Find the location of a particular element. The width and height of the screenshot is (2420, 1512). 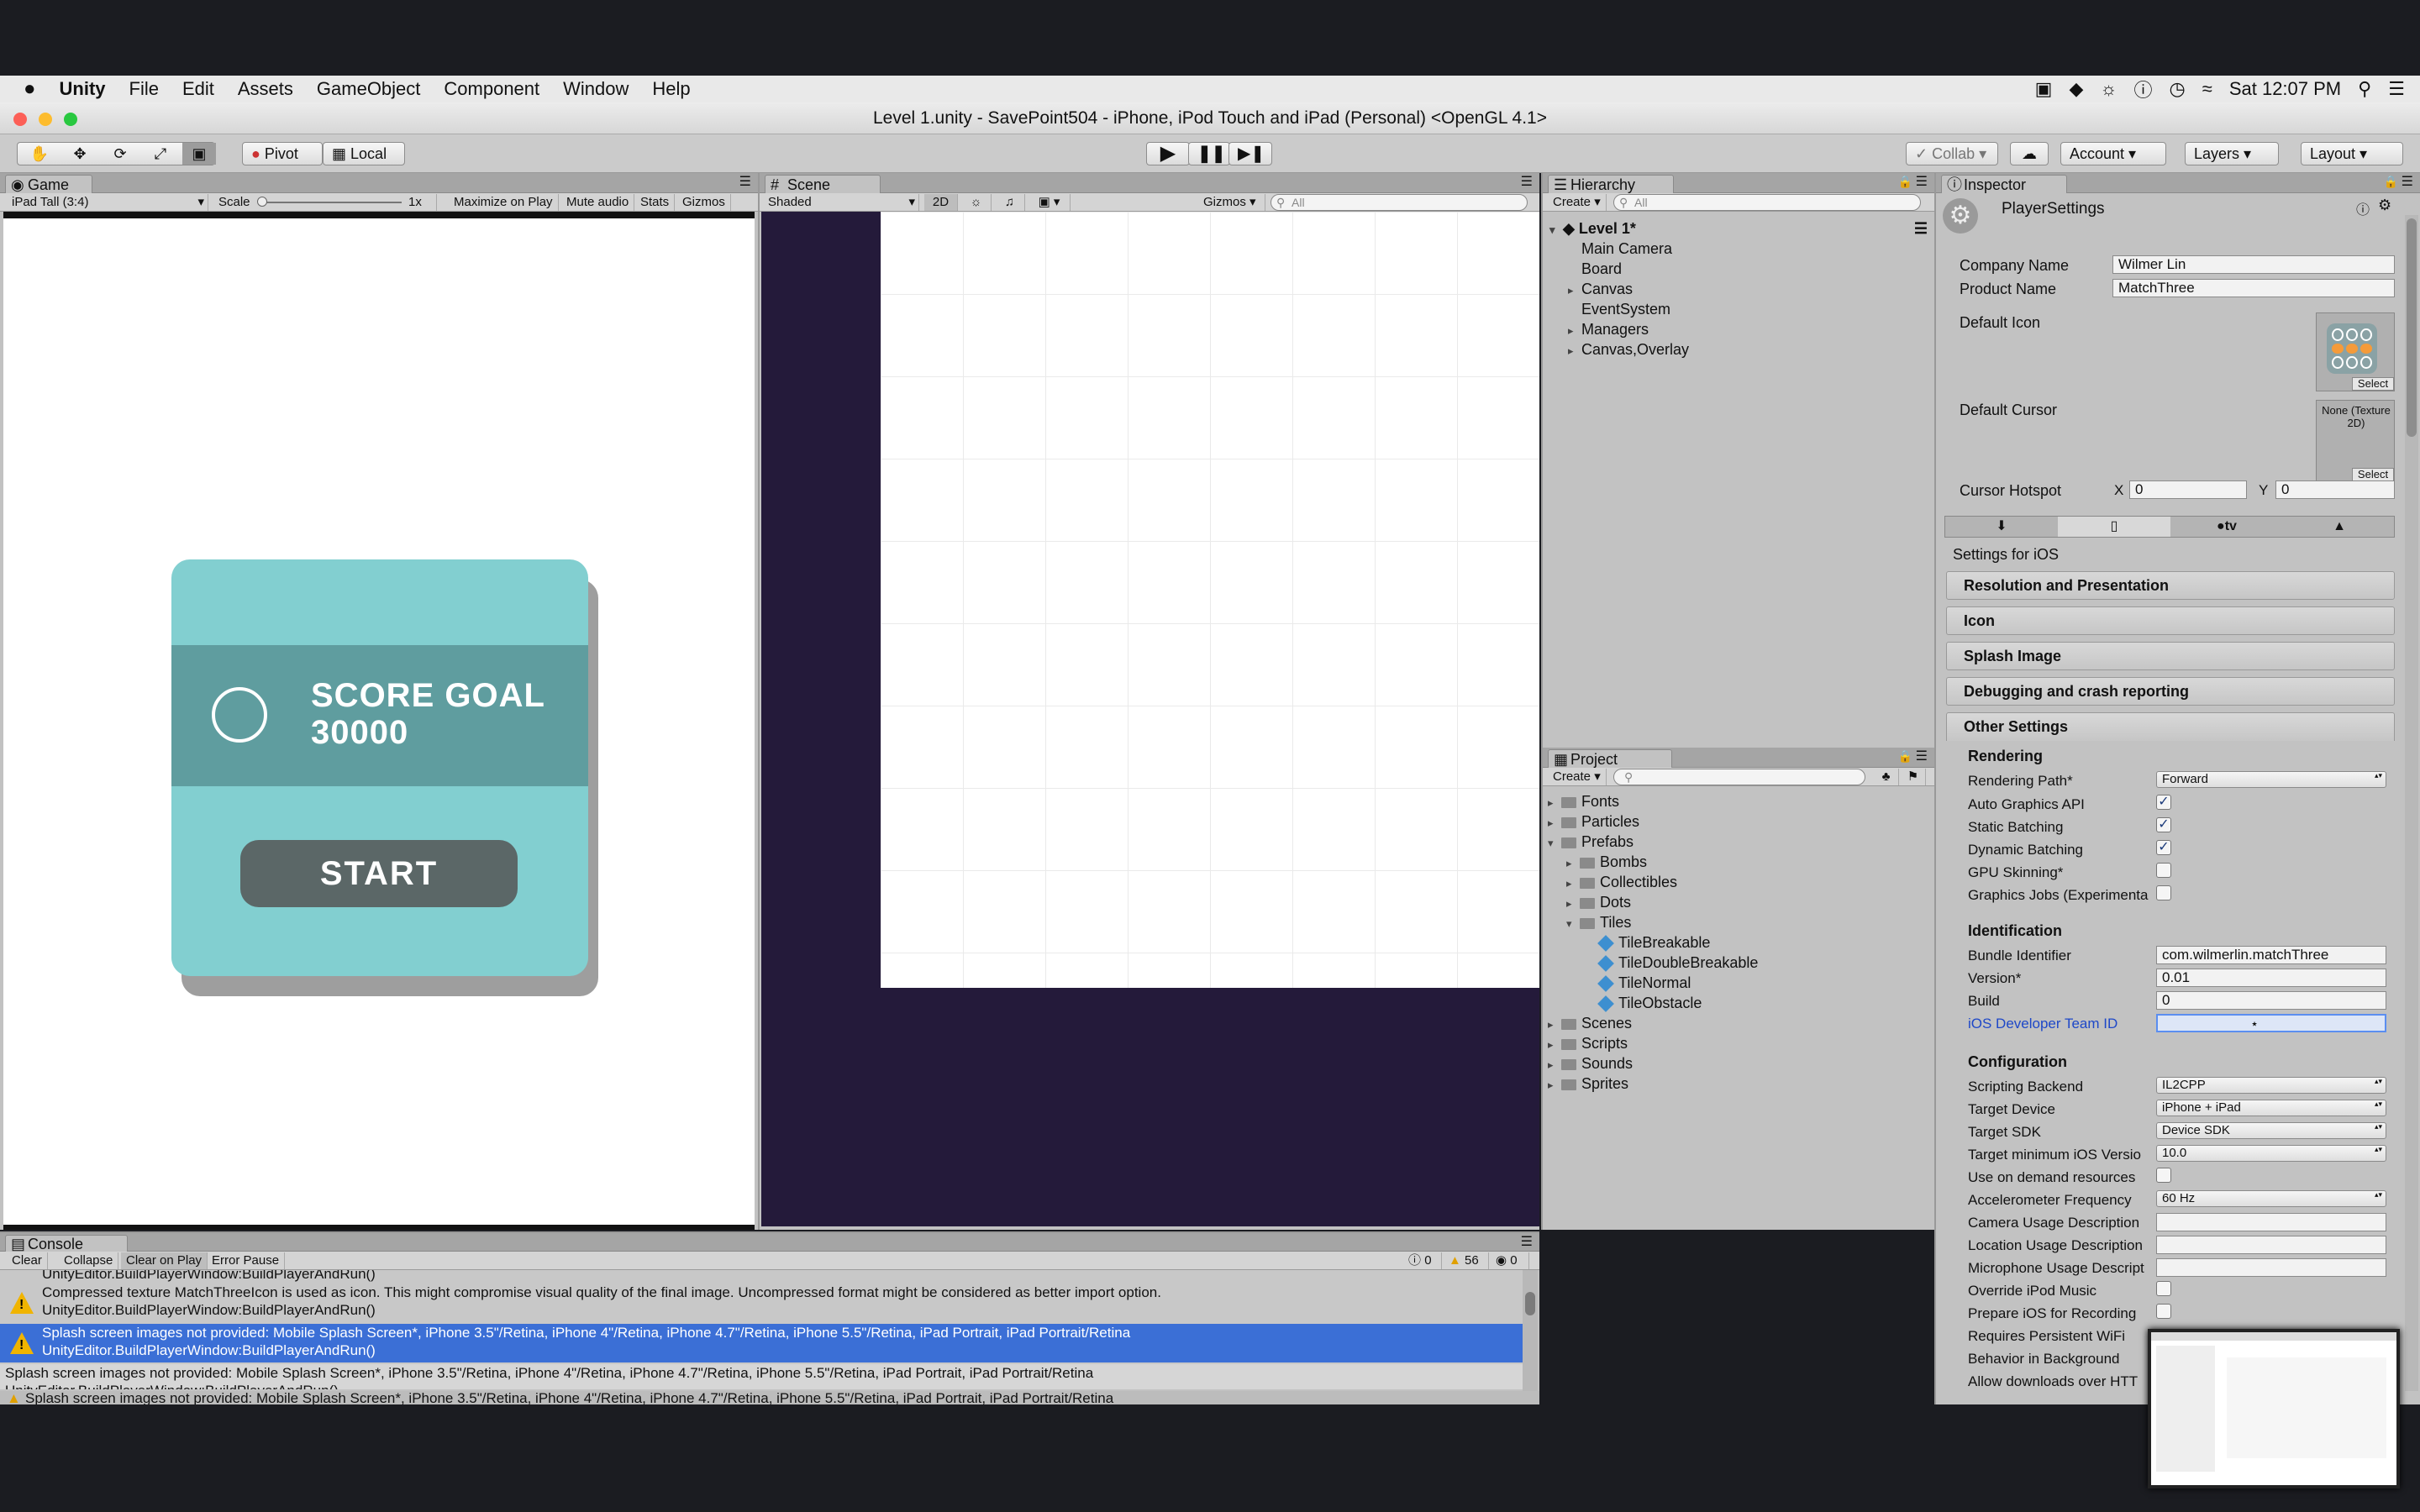

console-scrollbar is located at coordinates (1530, 1330).